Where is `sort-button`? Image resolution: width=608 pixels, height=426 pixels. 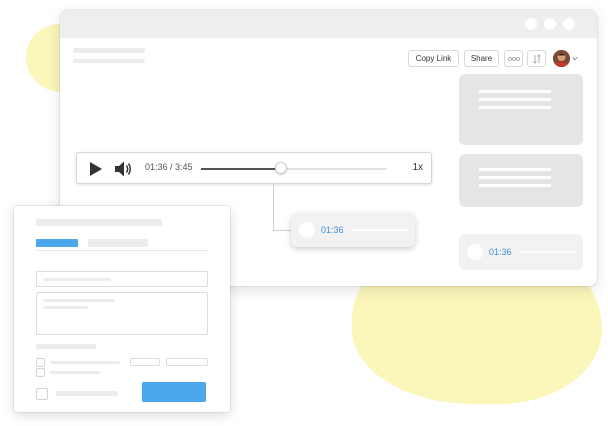
sort-button is located at coordinates (536, 58).